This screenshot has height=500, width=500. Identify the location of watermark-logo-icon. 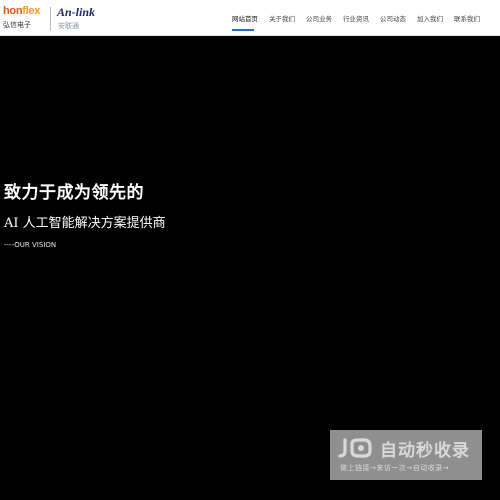
(355, 448).